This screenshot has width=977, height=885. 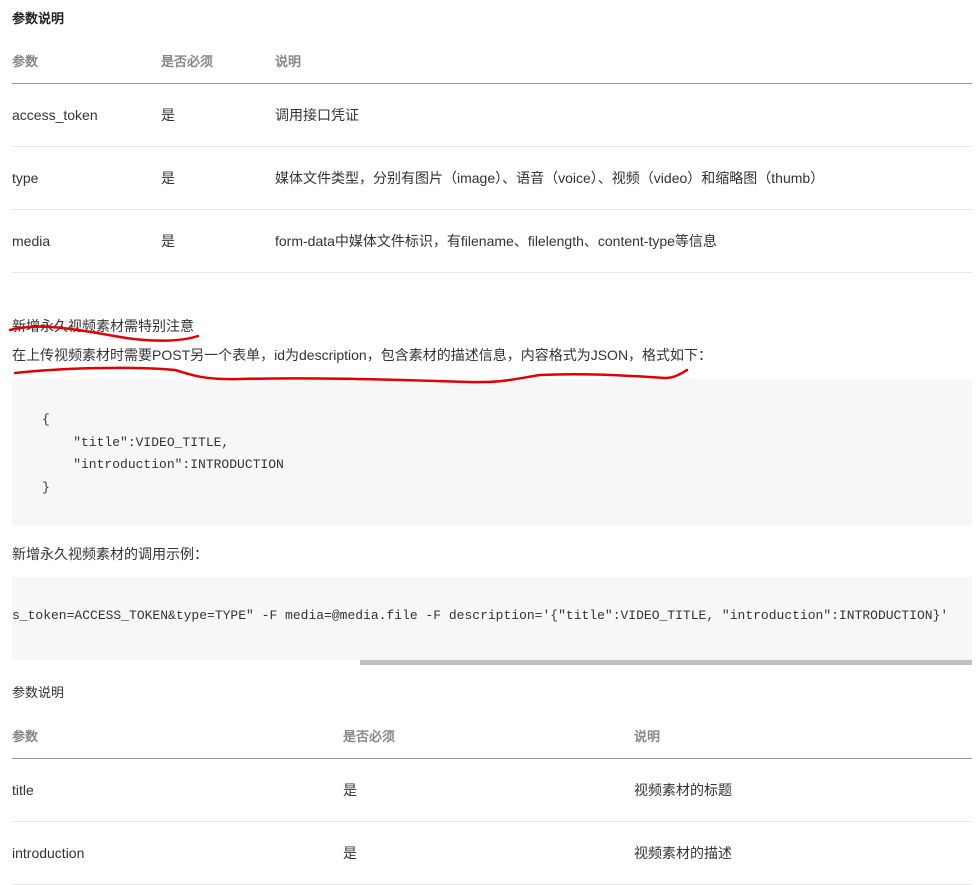 I want to click on param-name: type, so click(x=86, y=178).